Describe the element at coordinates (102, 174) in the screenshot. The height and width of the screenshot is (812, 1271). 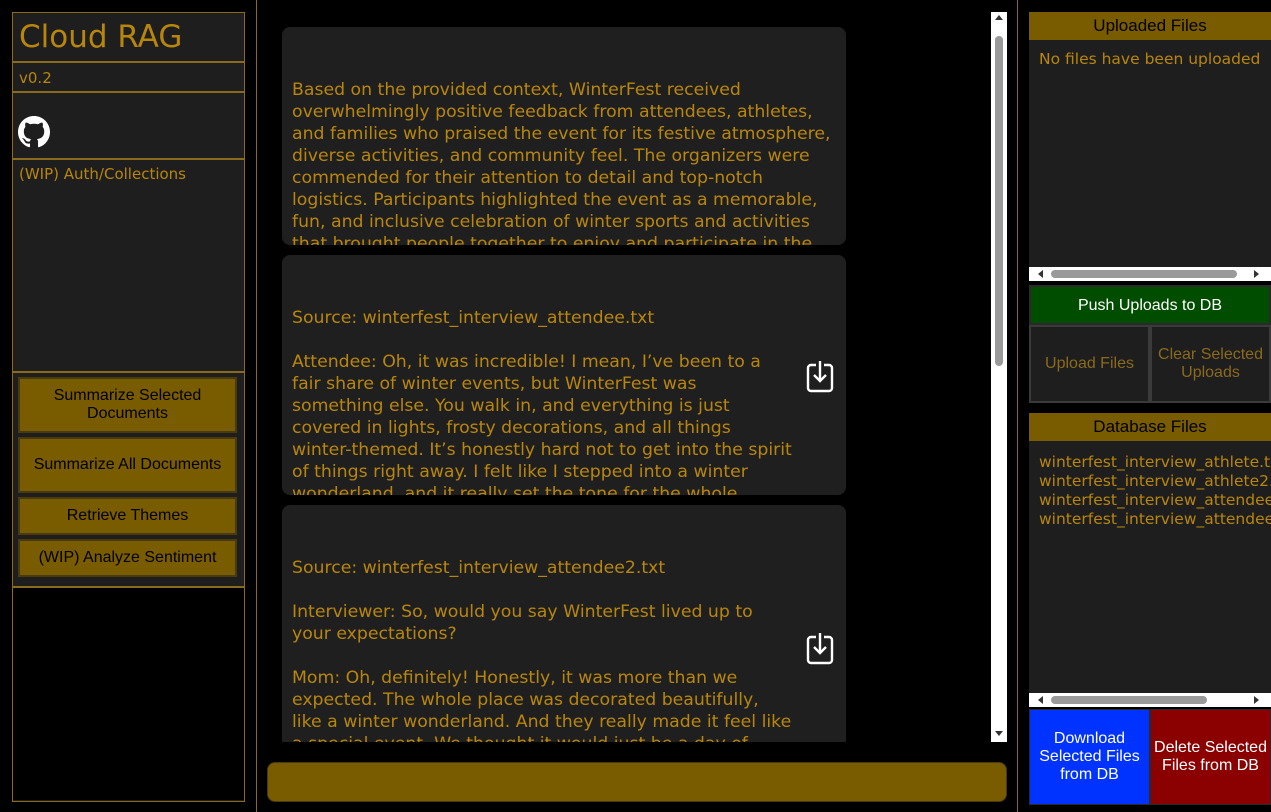
I see `auth-collections-label: (WIP) Auth/Collections` at that location.